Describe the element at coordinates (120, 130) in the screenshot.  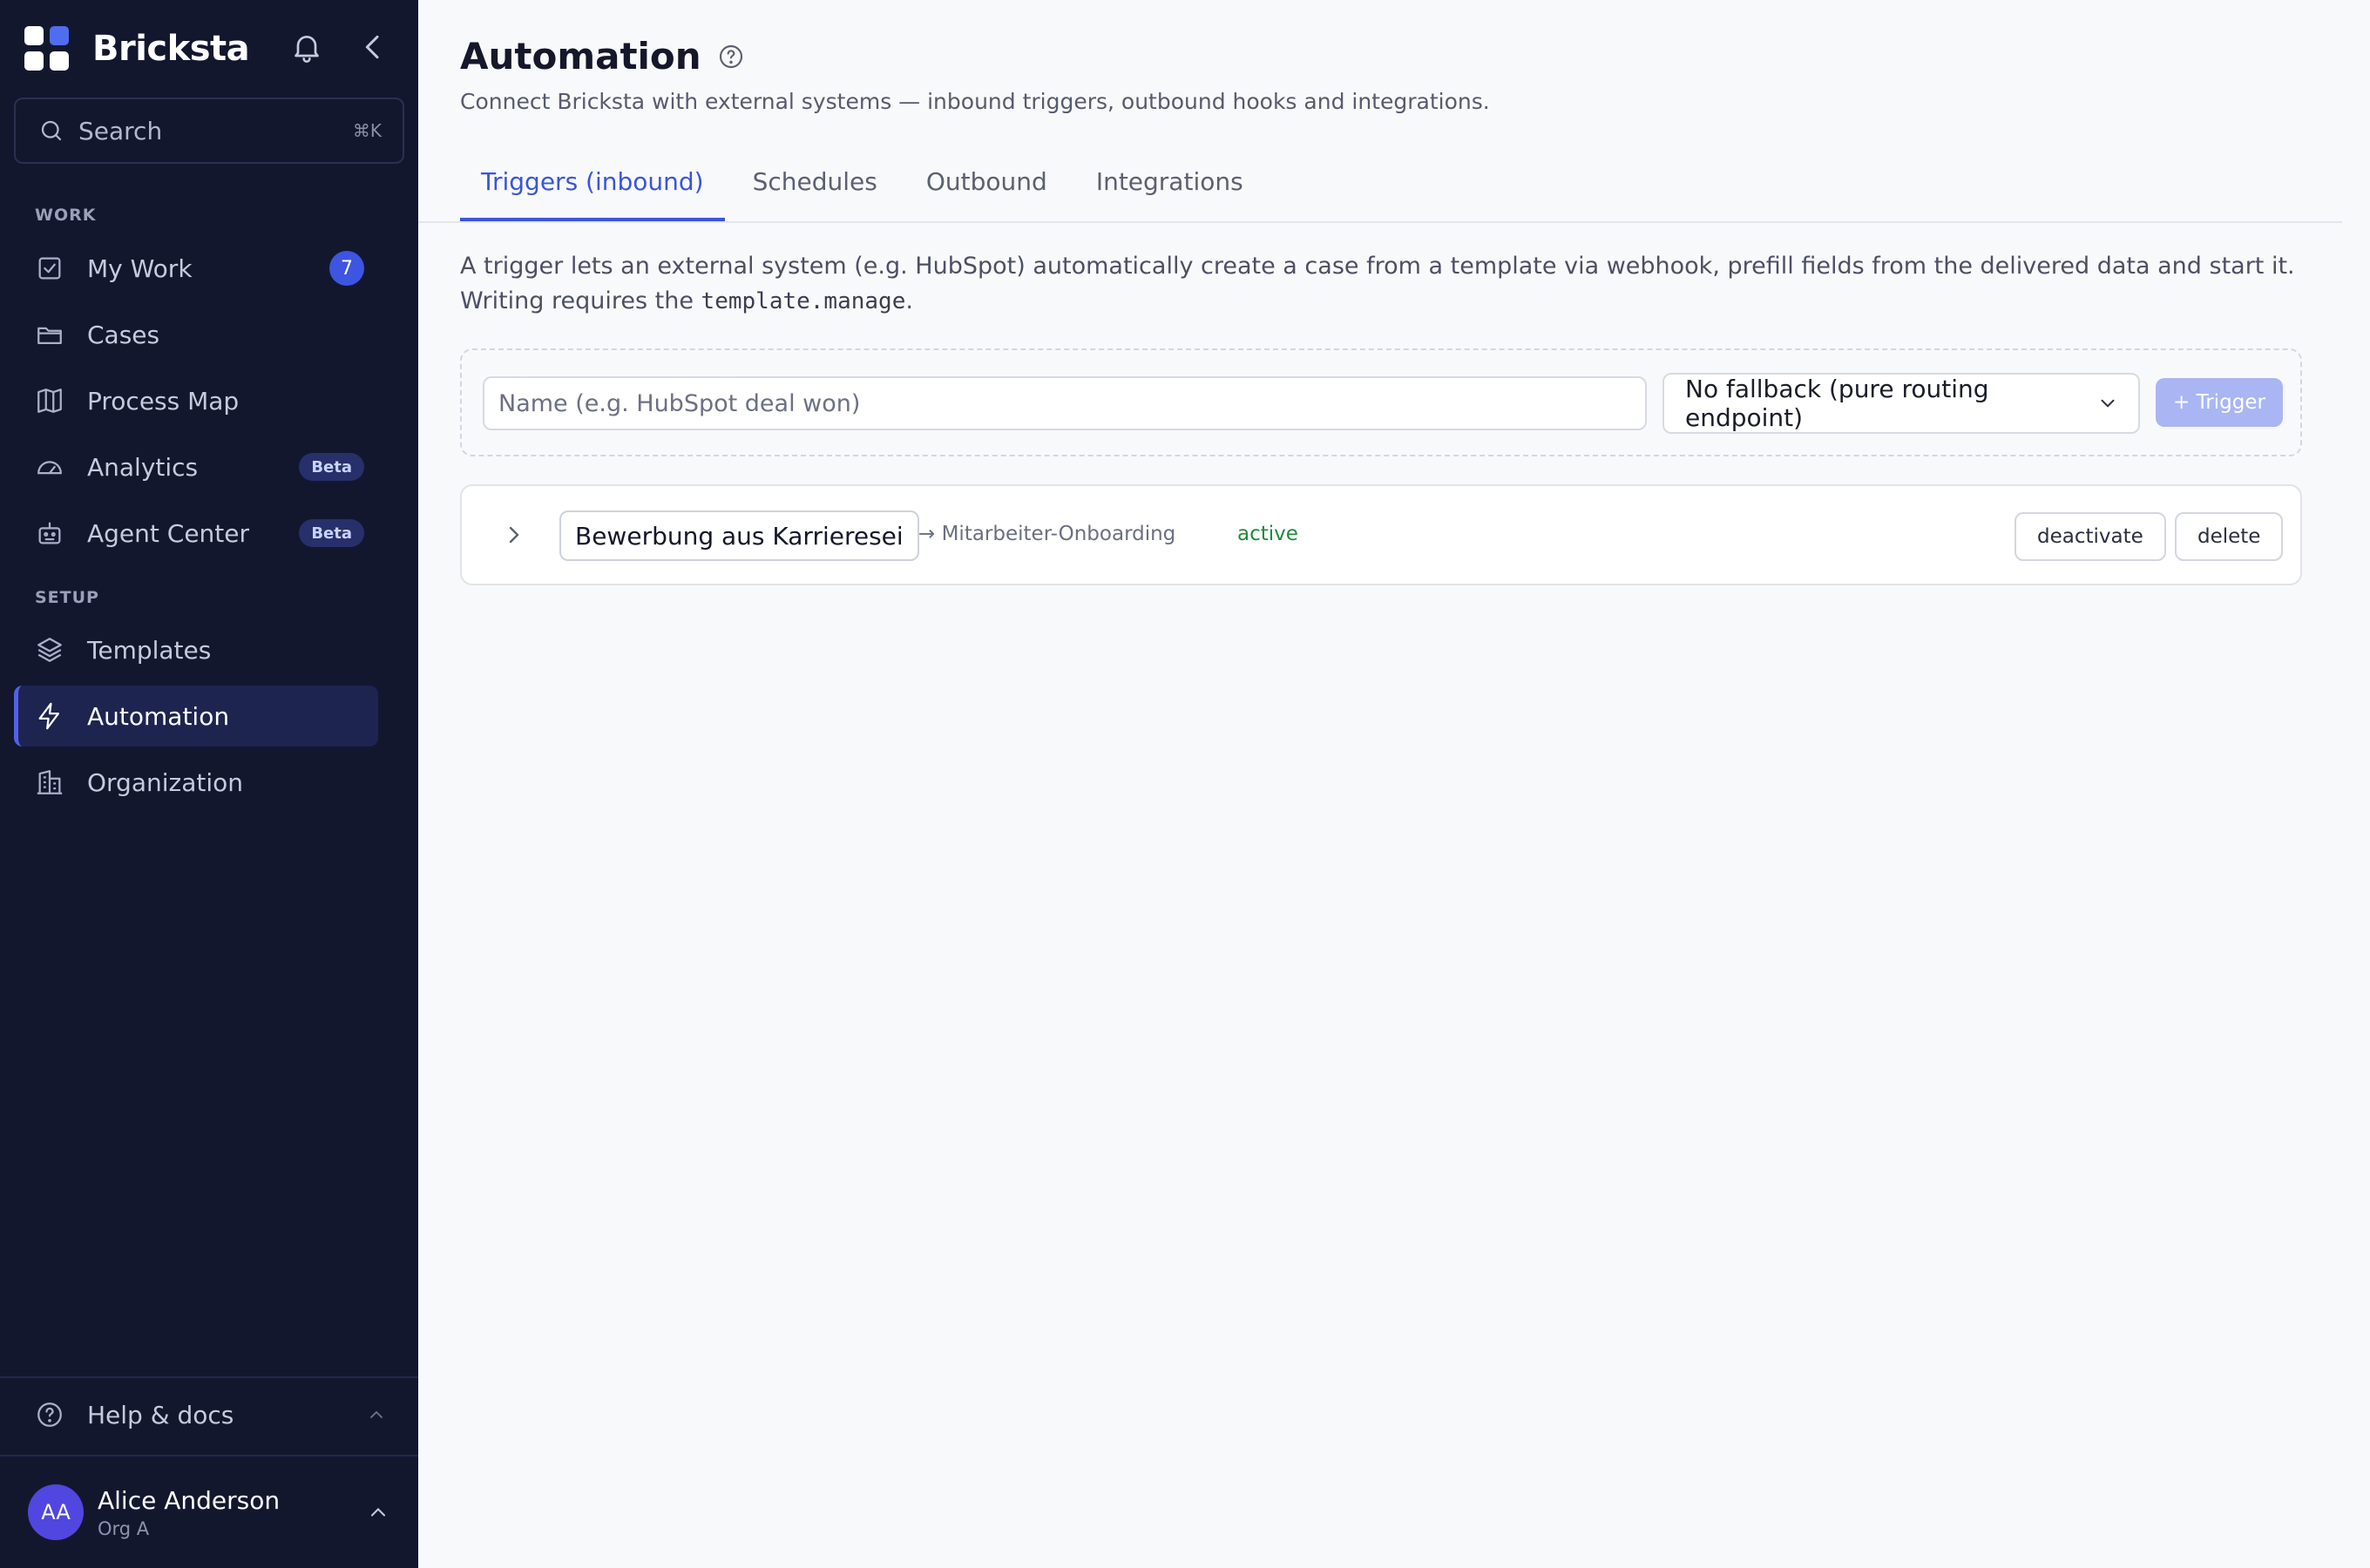
I see `search-label: Search` at that location.